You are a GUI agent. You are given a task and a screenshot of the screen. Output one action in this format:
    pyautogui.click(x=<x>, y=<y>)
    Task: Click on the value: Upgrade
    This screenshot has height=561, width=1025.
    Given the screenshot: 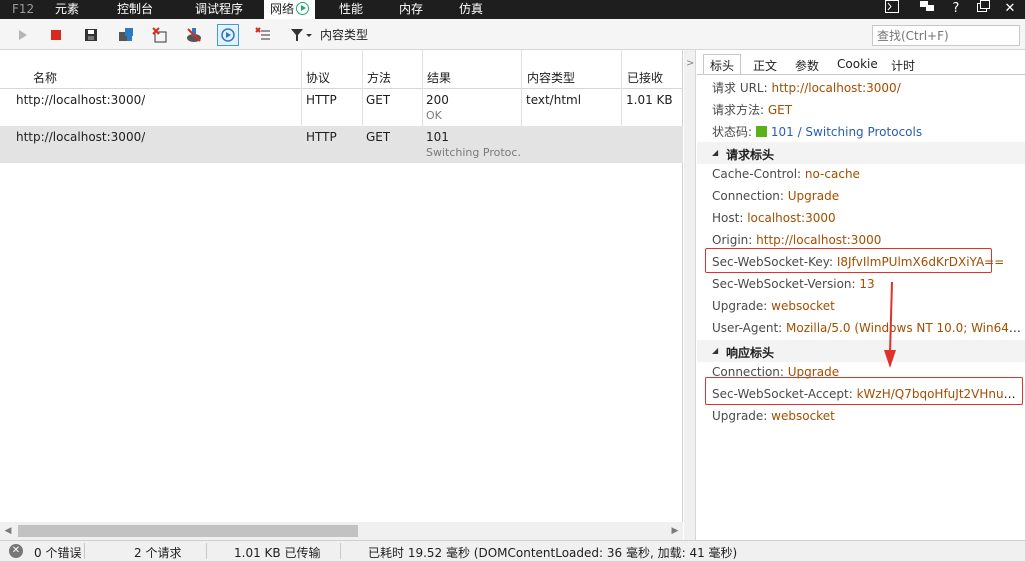 What is the action you would take?
    pyautogui.click(x=813, y=196)
    